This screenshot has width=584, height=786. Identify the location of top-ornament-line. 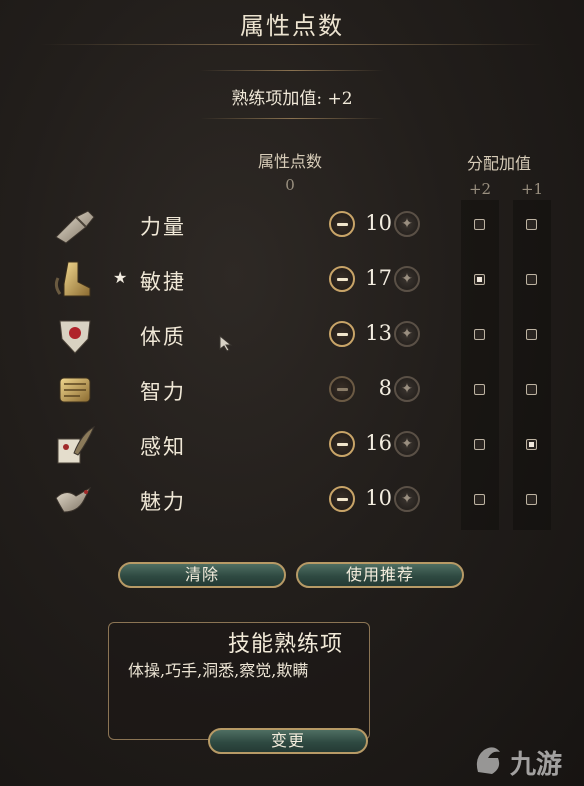
(292, 44).